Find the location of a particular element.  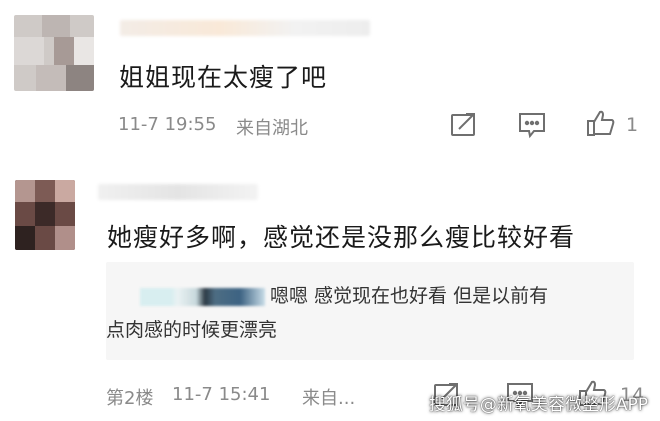

comment-location: 来自湖北 is located at coordinates (272, 128).